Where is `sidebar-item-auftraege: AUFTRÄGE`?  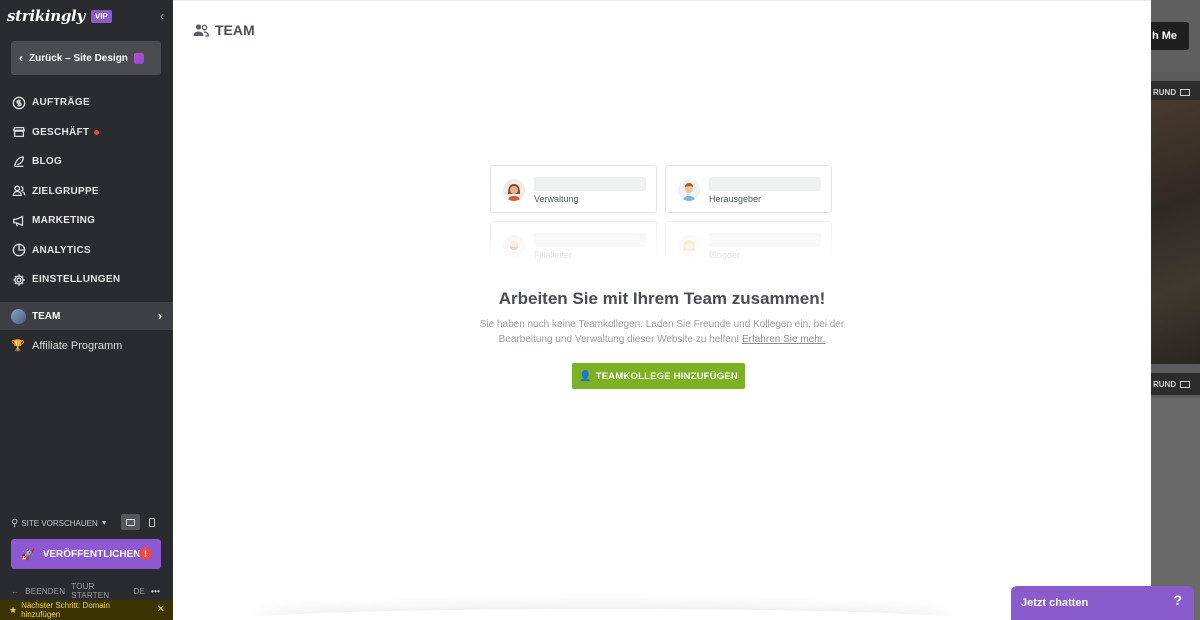 sidebar-item-auftraege: AUFTRÄGE is located at coordinates (86, 103).